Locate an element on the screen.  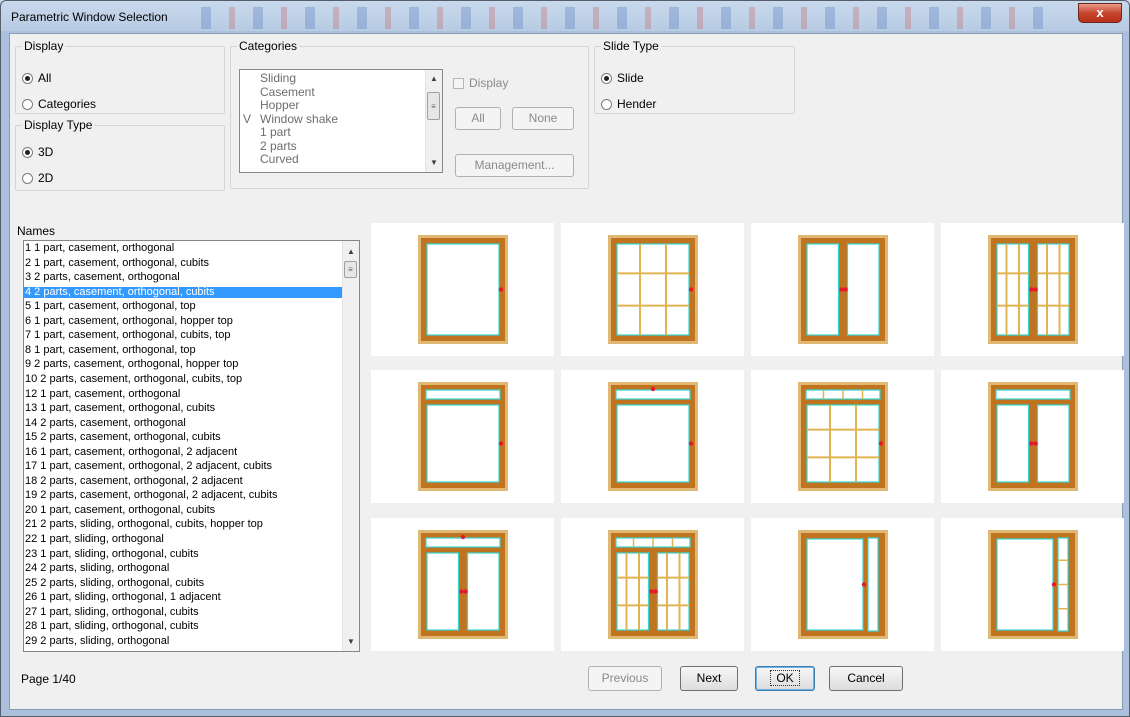
display-type-legend: Display Type is located at coordinates (58, 125).